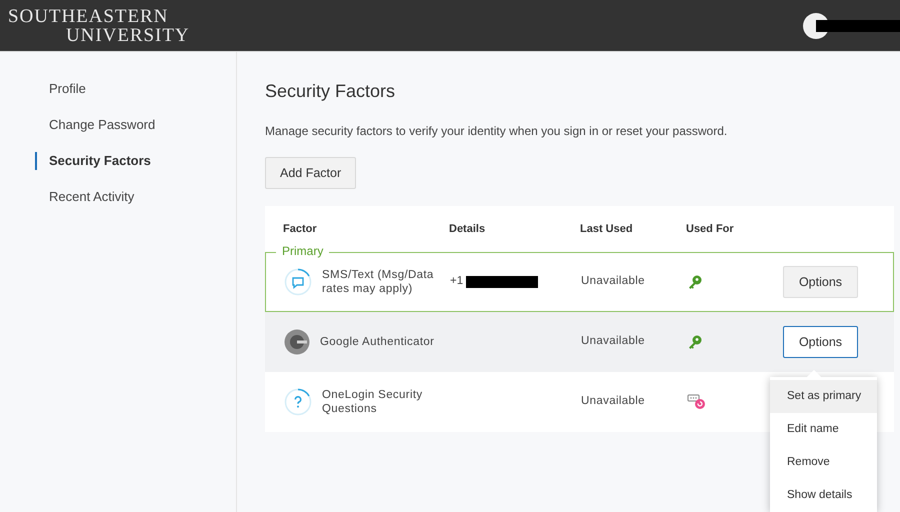 The width and height of the screenshot is (900, 512). Describe the element at coordinates (823, 429) in the screenshot. I see `menu-item: Edit name` at that location.